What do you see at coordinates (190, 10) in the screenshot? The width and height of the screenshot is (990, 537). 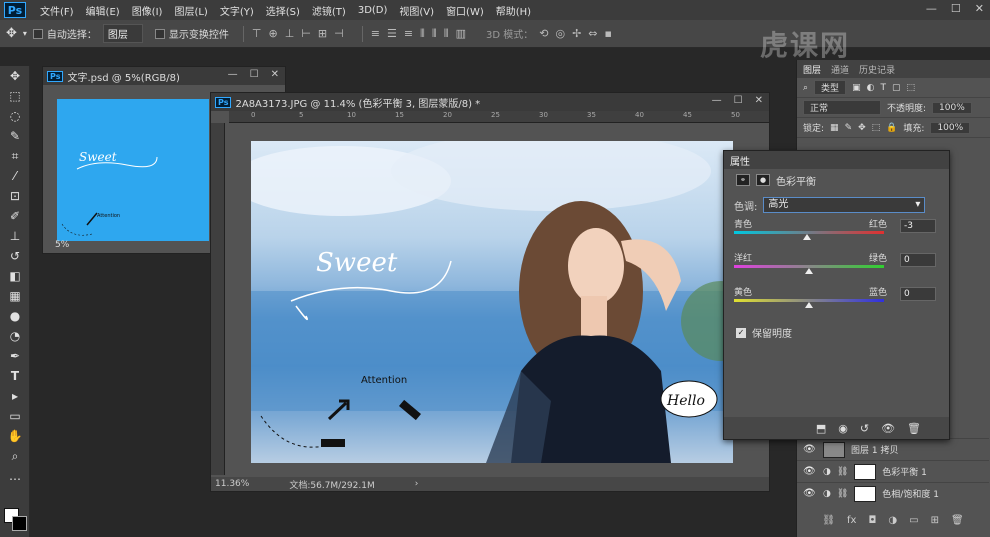 I see `menu-layer: 图层(L)` at bounding box center [190, 10].